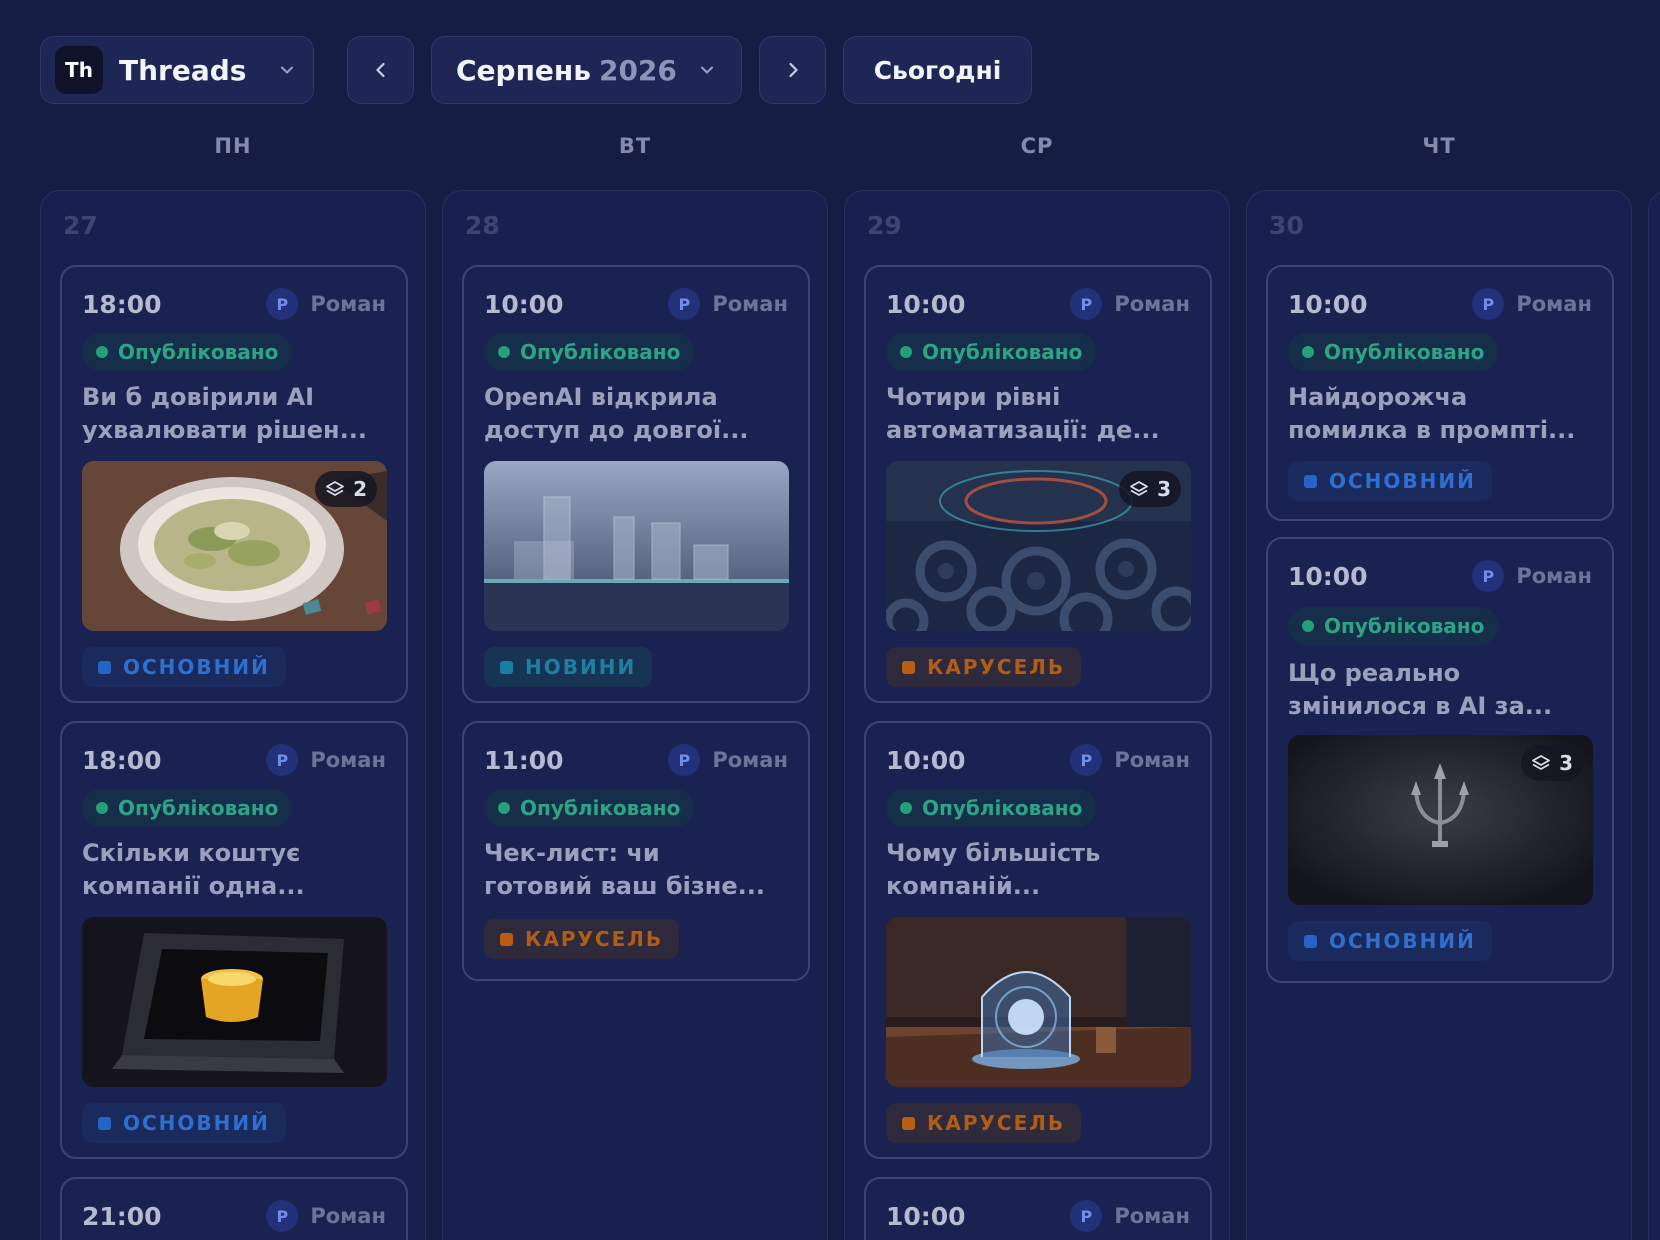 This screenshot has height=1240, width=1660. I want to click on drink-frame-image, so click(234, 1002).